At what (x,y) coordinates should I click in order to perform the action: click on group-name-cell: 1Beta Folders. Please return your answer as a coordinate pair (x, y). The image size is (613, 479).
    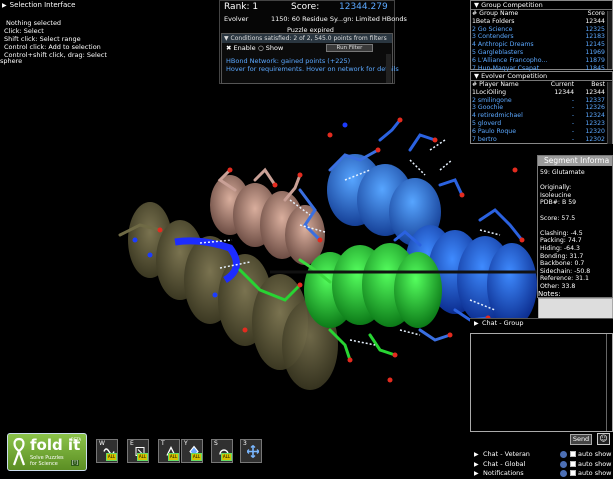
    Looking at the image, I should click on (493, 21).